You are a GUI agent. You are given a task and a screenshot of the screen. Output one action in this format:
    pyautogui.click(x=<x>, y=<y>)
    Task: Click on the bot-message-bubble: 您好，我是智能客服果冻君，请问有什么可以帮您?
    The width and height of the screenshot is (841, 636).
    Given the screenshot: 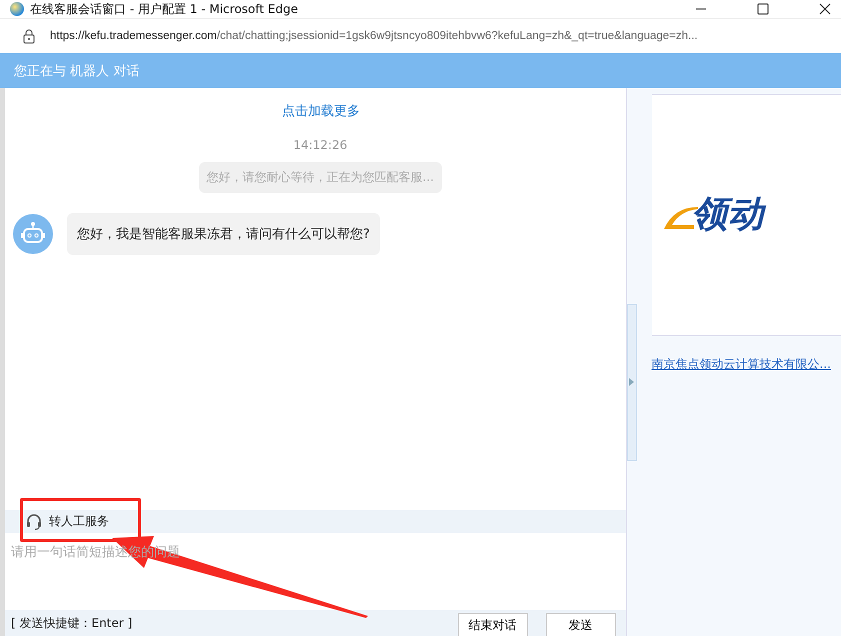 What is the action you would take?
    pyautogui.click(x=223, y=234)
    